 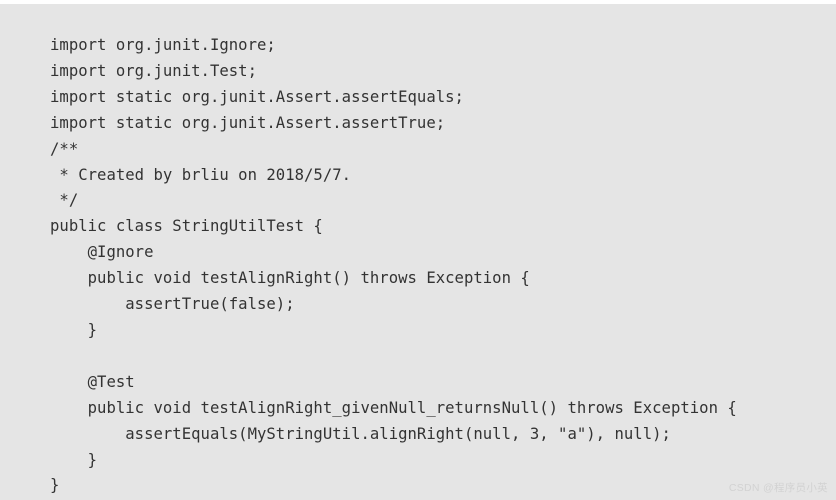 What do you see at coordinates (92, 381) in the screenshot?
I see `code-line: @Test` at bounding box center [92, 381].